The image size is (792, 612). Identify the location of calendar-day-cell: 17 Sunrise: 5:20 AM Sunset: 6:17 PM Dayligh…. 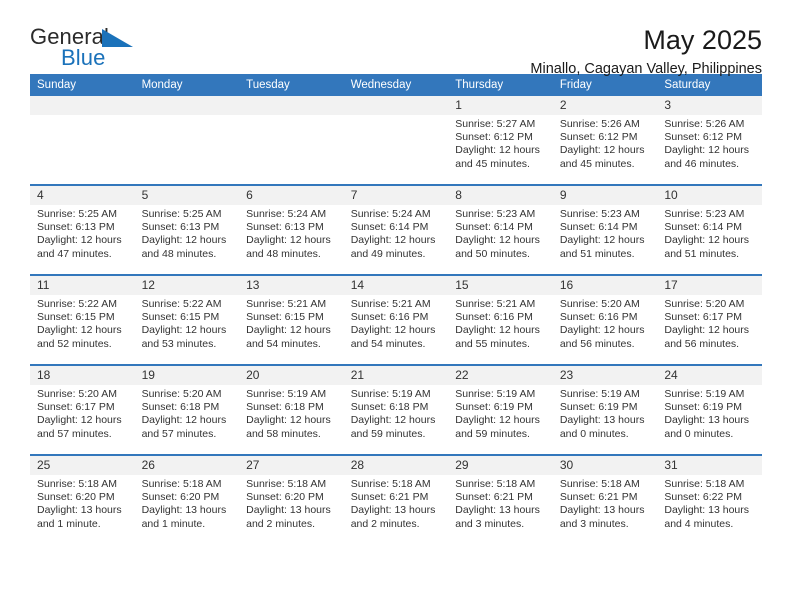
(709, 319).